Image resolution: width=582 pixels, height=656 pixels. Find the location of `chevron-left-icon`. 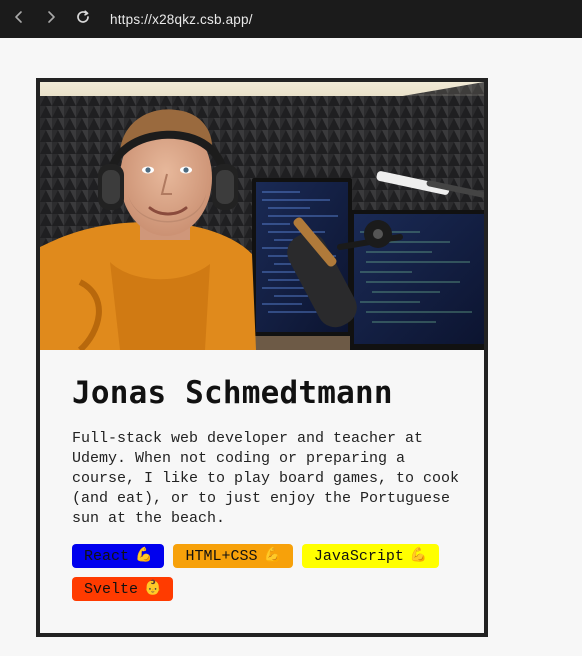

chevron-left-icon is located at coordinates (19, 19).